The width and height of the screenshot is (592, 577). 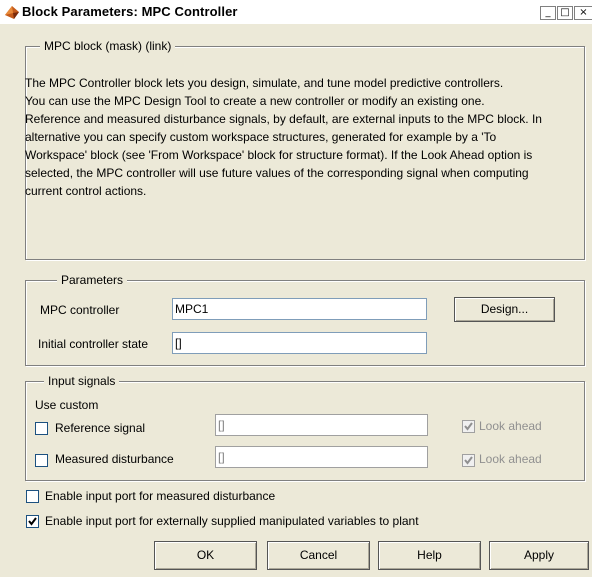 I want to click on measured-lookahead-label: Look ahead, so click(x=510, y=459).